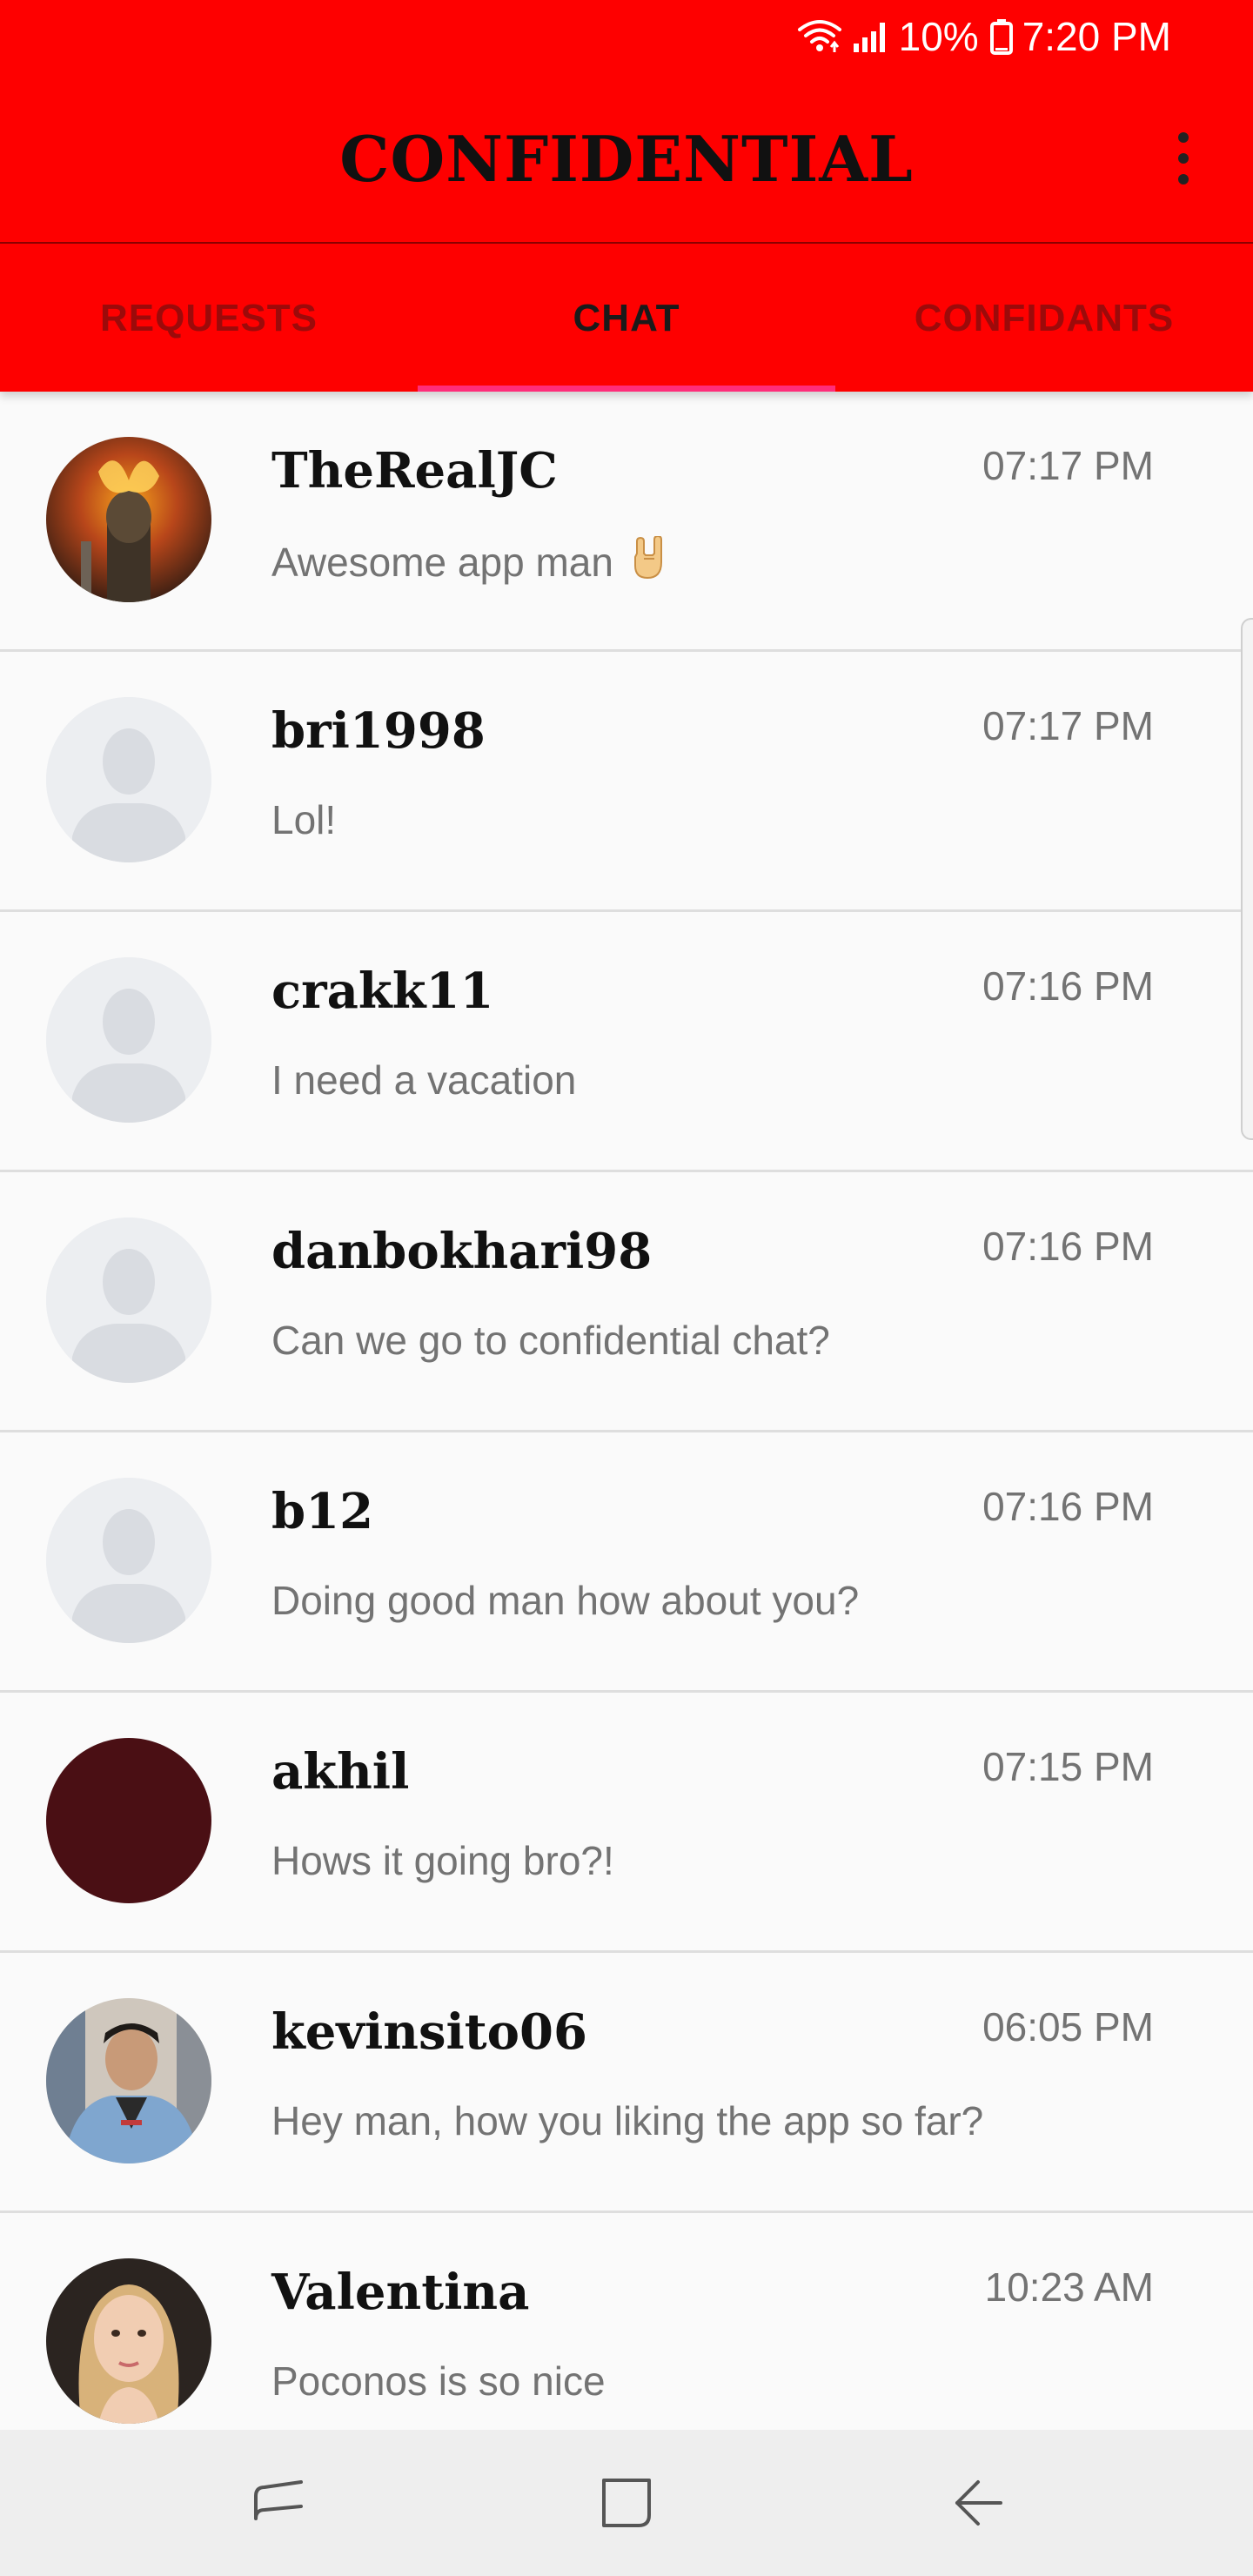  Describe the element at coordinates (1069, 2287) in the screenshot. I see `chat-time: 10:23 AM` at that location.